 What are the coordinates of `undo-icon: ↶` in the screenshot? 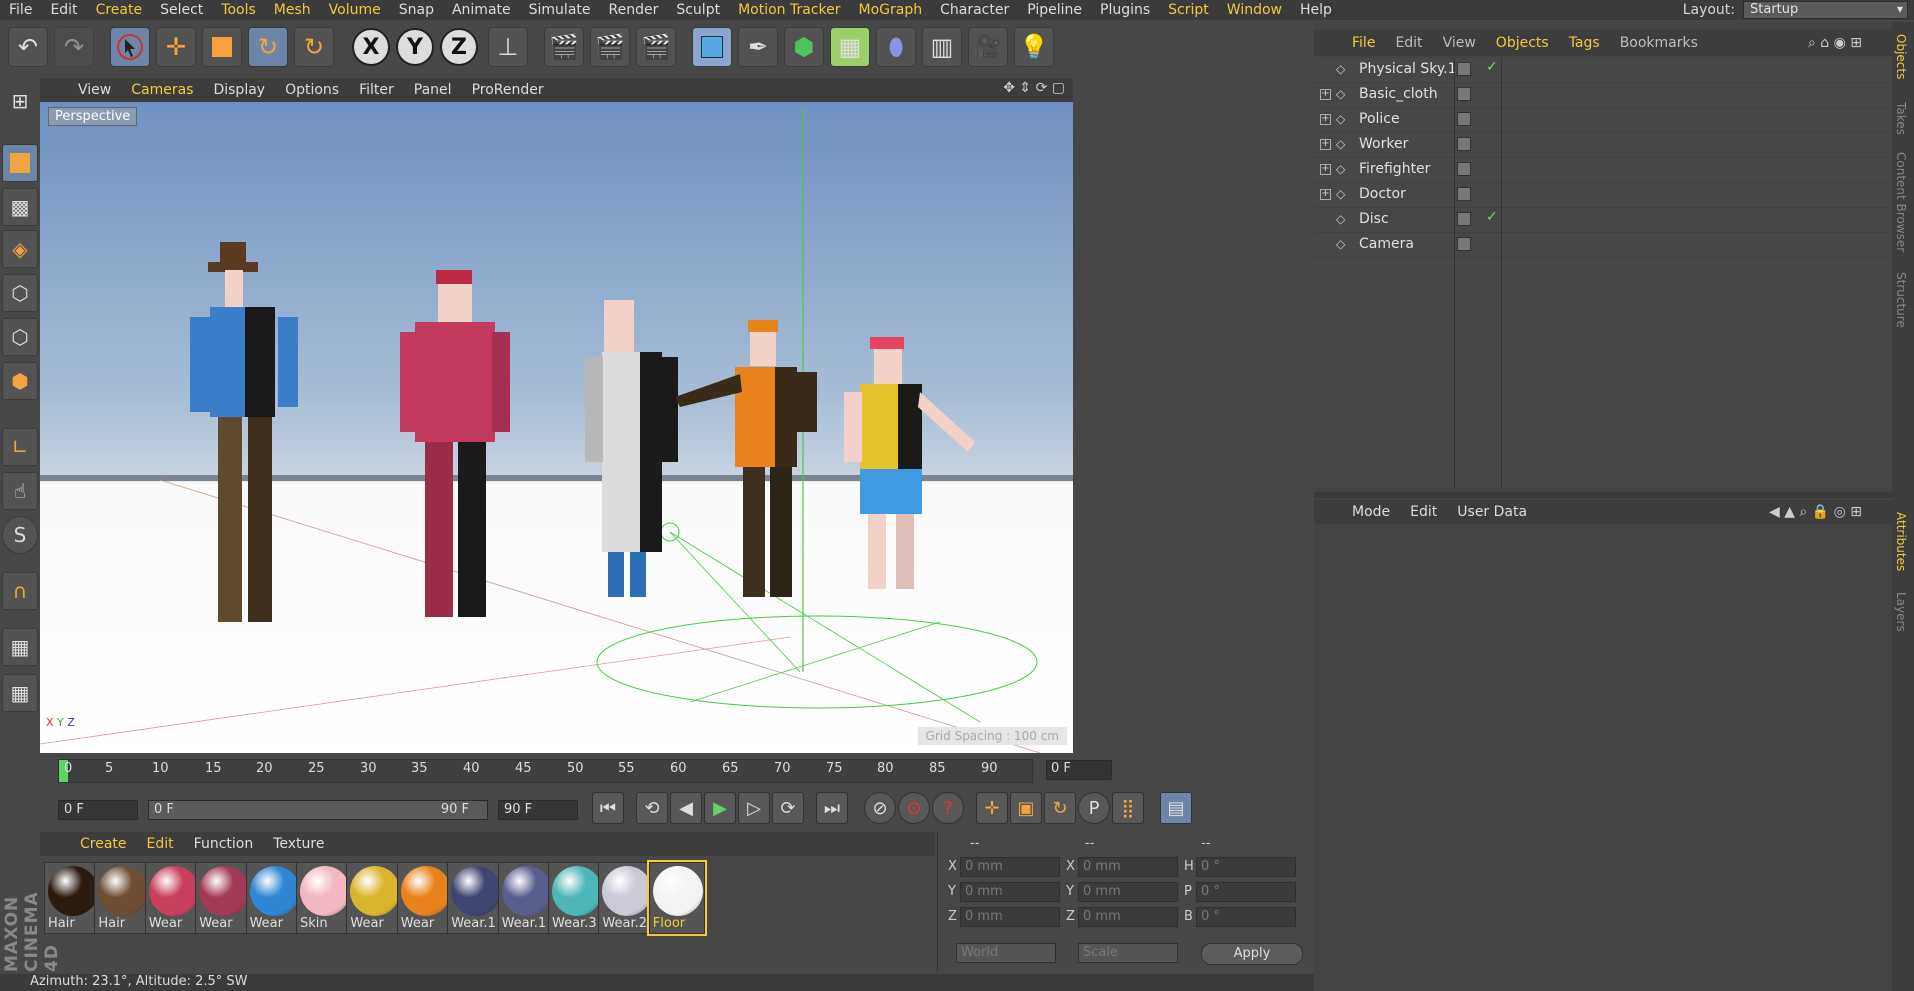 It's located at (28, 47).